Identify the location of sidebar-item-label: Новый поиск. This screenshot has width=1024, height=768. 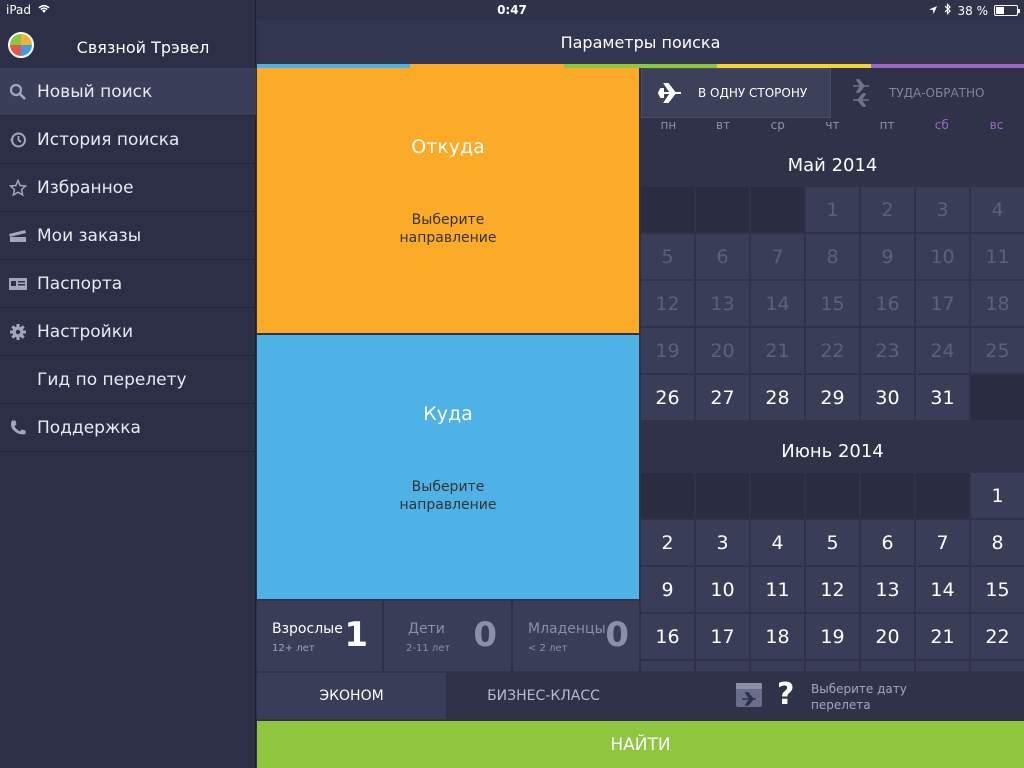
(95, 91).